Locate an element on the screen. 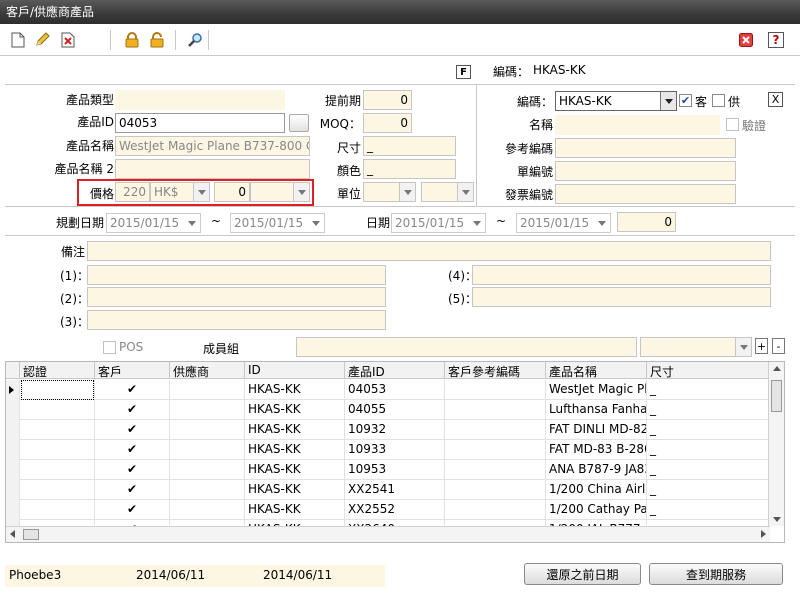 This screenshot has width=800, height=600. table-row: ✔ HKAS-KK 10932 FAT DINLI MD-82 _ is located at coordinates (388, 430).